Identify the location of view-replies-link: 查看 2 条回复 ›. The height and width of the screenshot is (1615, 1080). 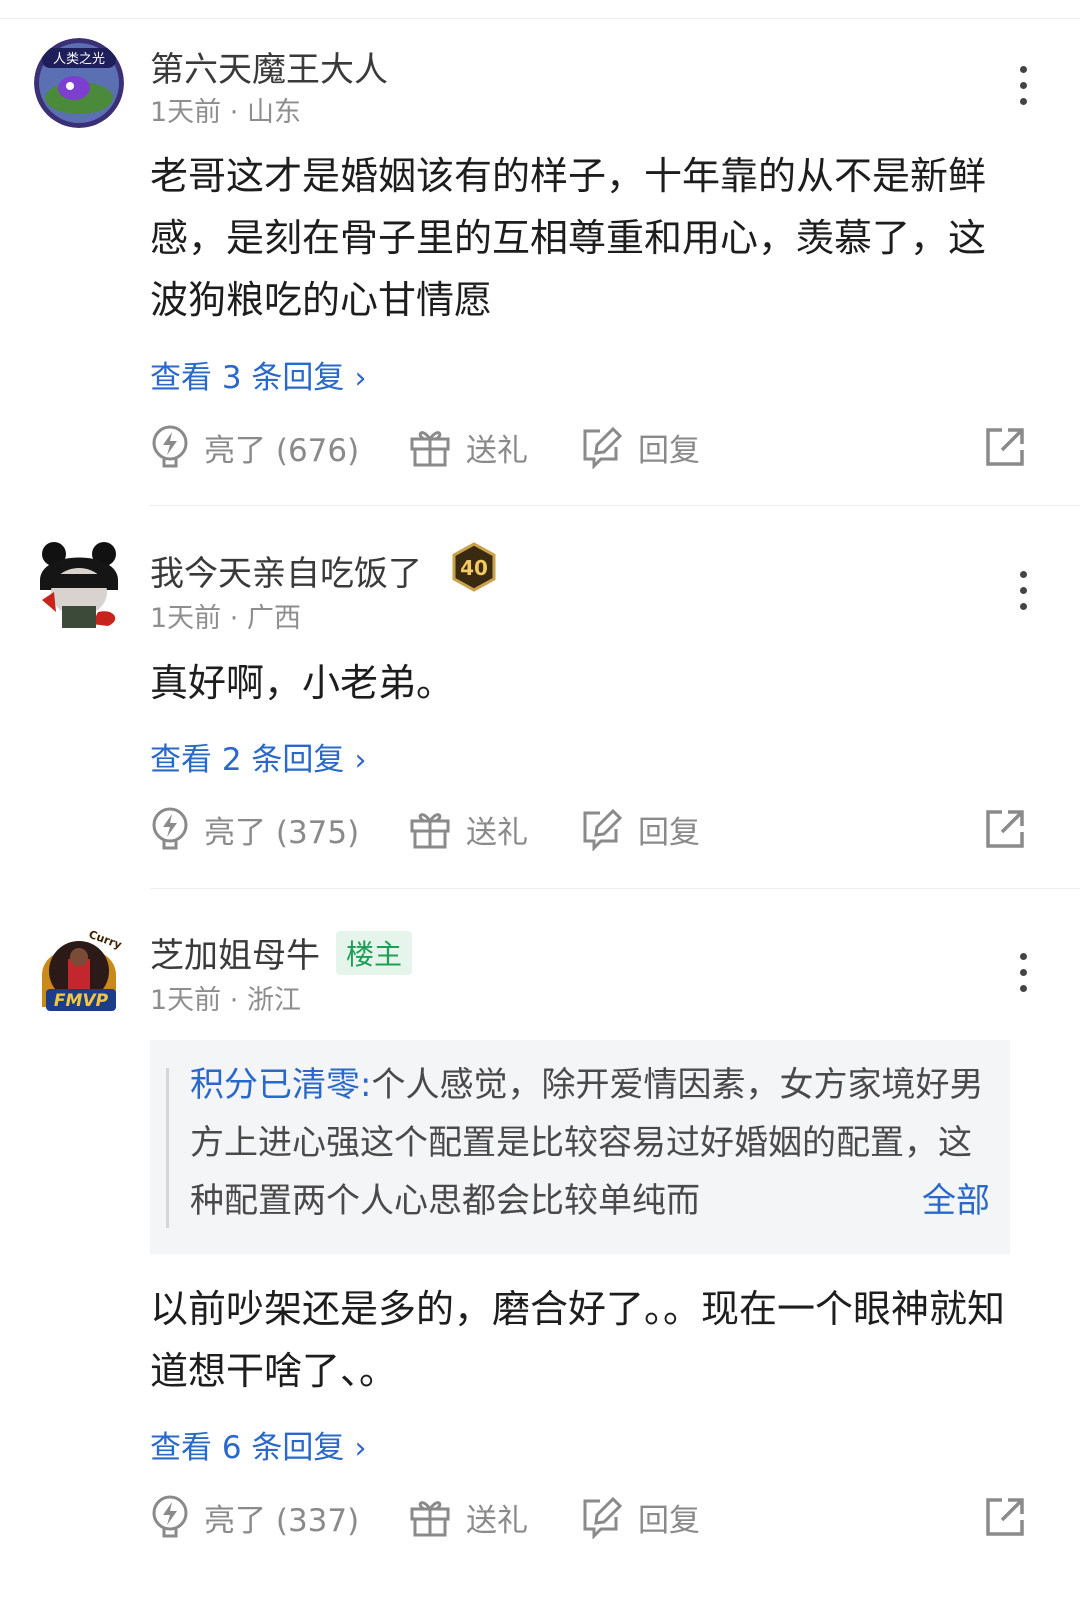
(258, 756).